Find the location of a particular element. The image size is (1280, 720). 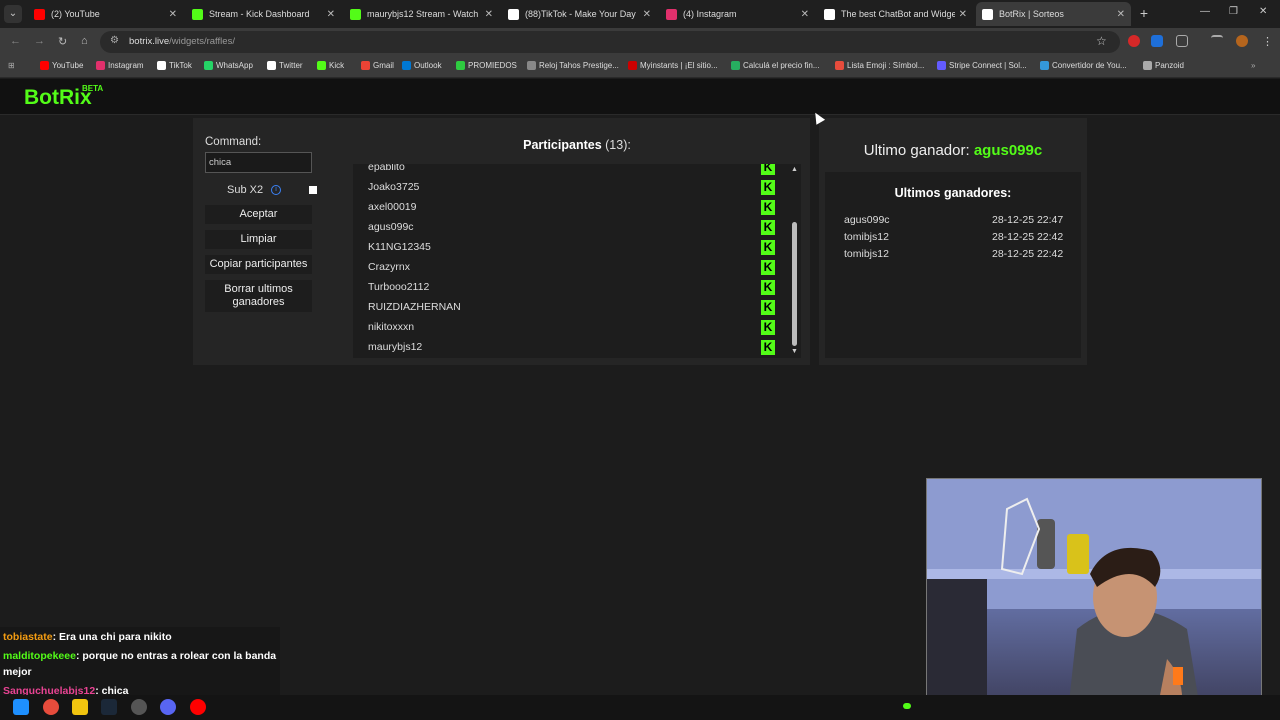

command-input is located at coordinates (258, 162).